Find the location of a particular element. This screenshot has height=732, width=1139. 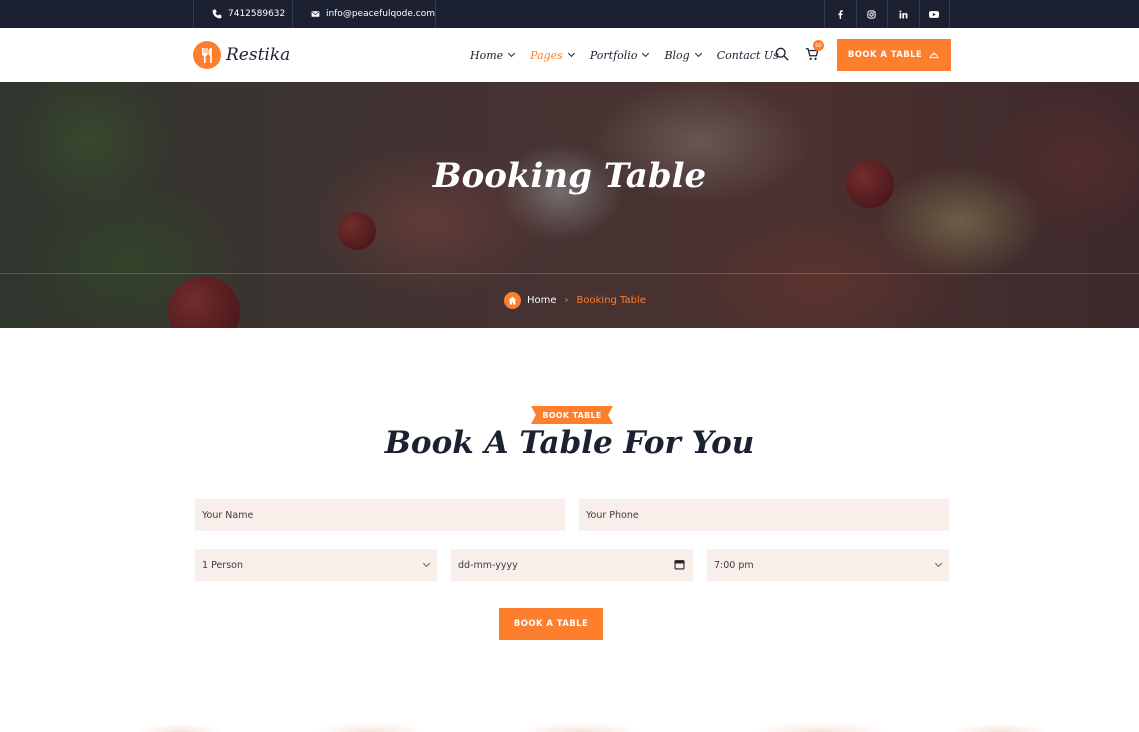

calendar-icon is located at coordinates (679, 564).